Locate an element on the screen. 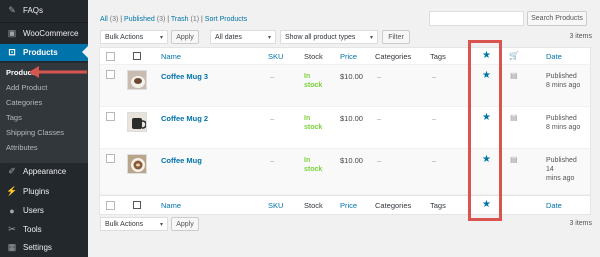 The image size is (600, 257). cart-icon: 🛒 is located at coordinates (514, 55).